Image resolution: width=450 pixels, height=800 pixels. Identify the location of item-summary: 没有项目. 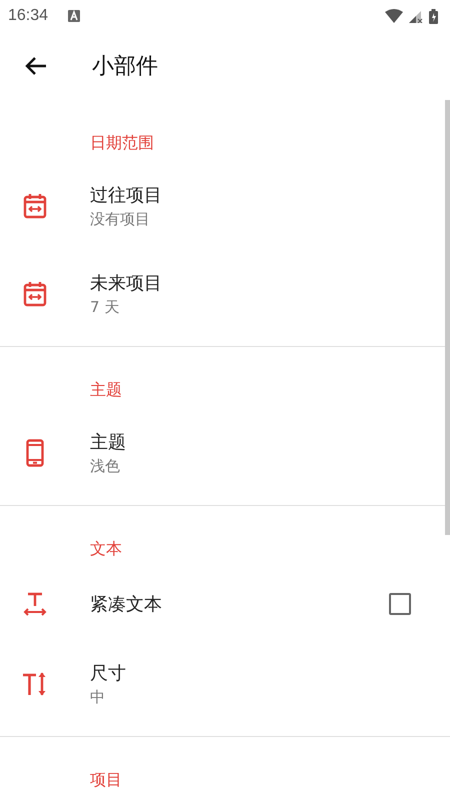
(120, 219).